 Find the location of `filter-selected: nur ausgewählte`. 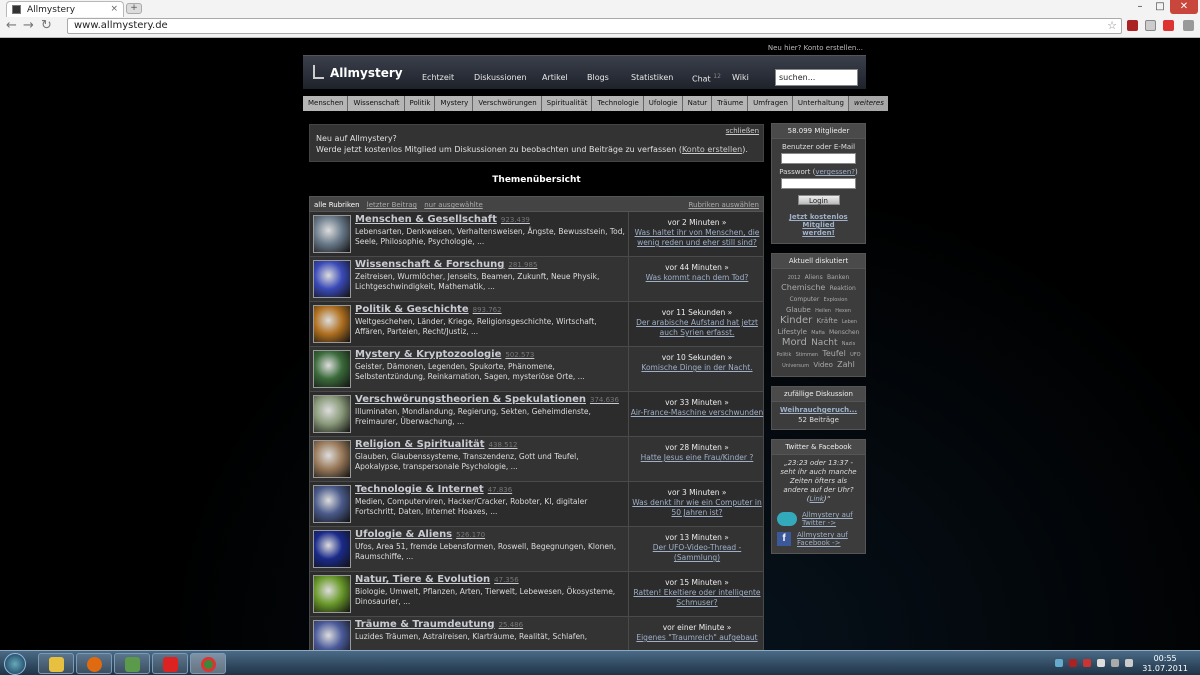

filter-selected: nur ausgewählte is located at coordinates (453, 205).